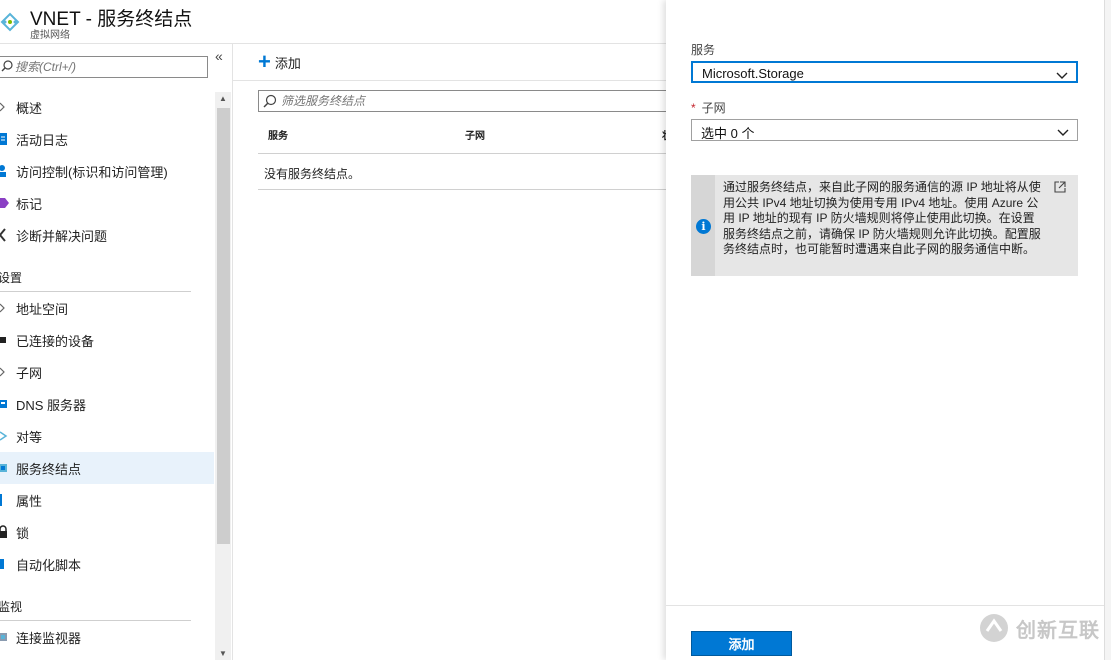 Image resolution: width=1111 pixels, height=660 pixels. I want to click on watermark-text: 创新互联, so click(1058, 630).